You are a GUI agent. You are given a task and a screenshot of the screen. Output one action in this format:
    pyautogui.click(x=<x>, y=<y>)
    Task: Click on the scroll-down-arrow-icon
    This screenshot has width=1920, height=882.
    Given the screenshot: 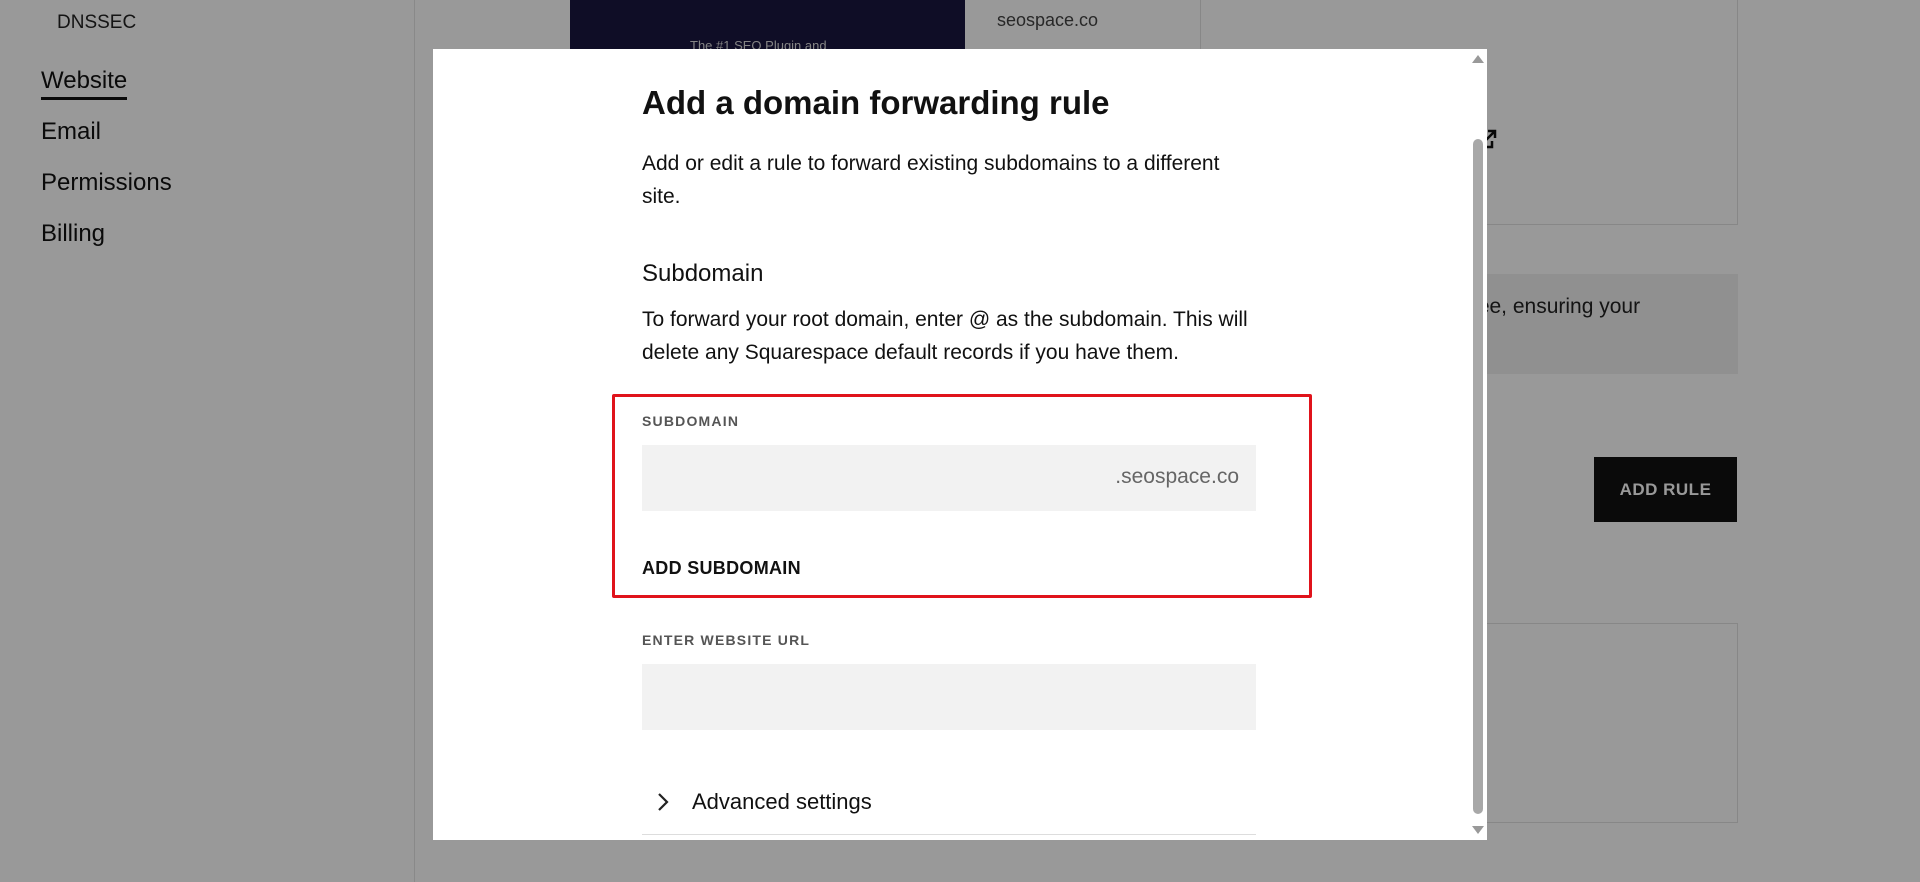 What is the action you would take?
    pyautogui.click(x=1478, y=830)
    